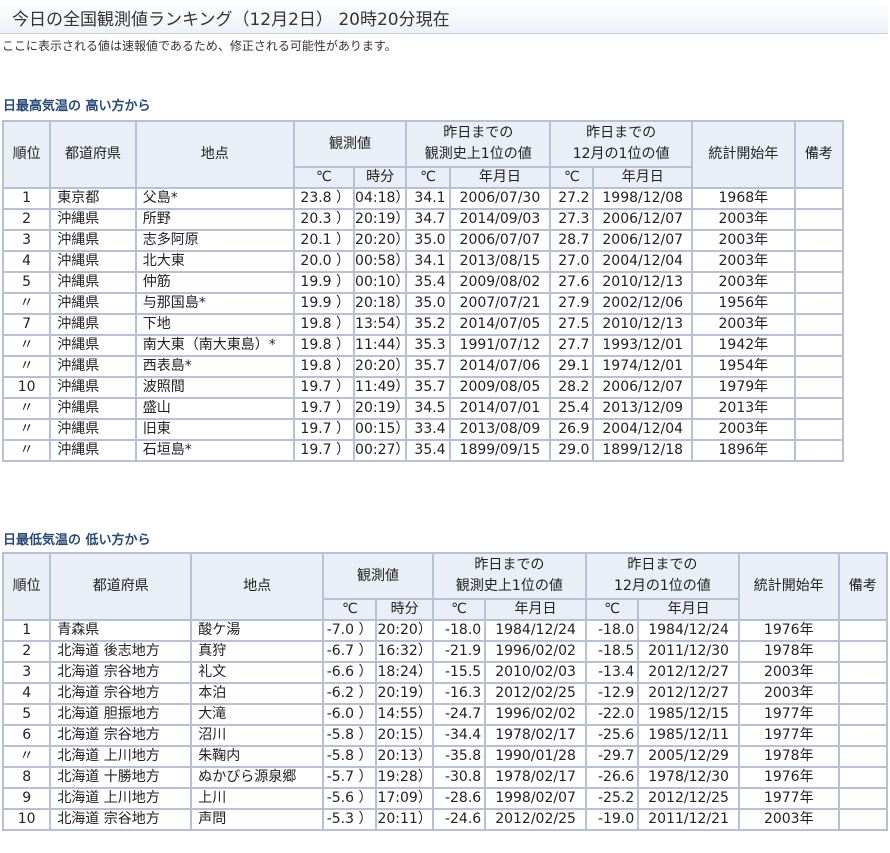  Describe the element at coordinates (380, 282) in the screenshot. I see `cell-observed-time: 00:10）` at that location.